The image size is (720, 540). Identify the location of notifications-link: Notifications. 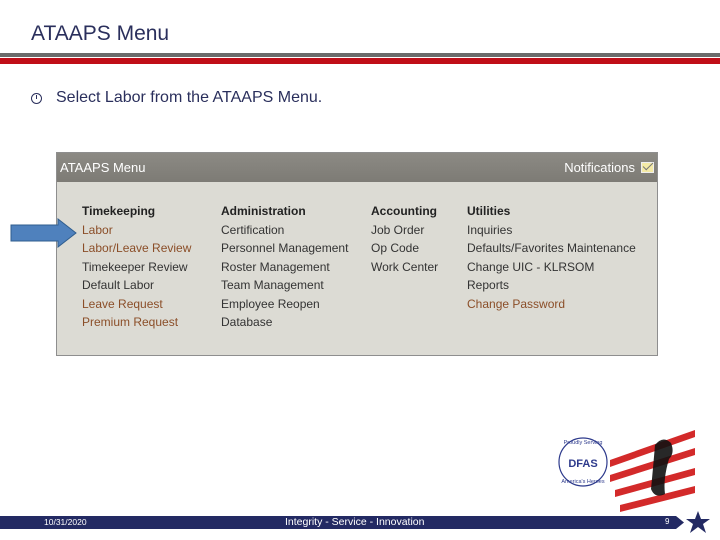
(609, 167).